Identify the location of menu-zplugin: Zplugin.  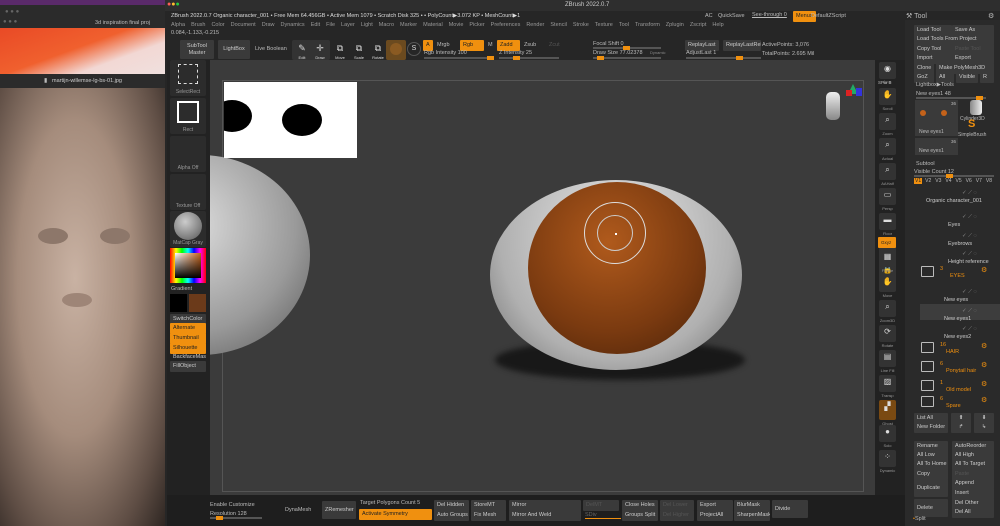
(675, 25).